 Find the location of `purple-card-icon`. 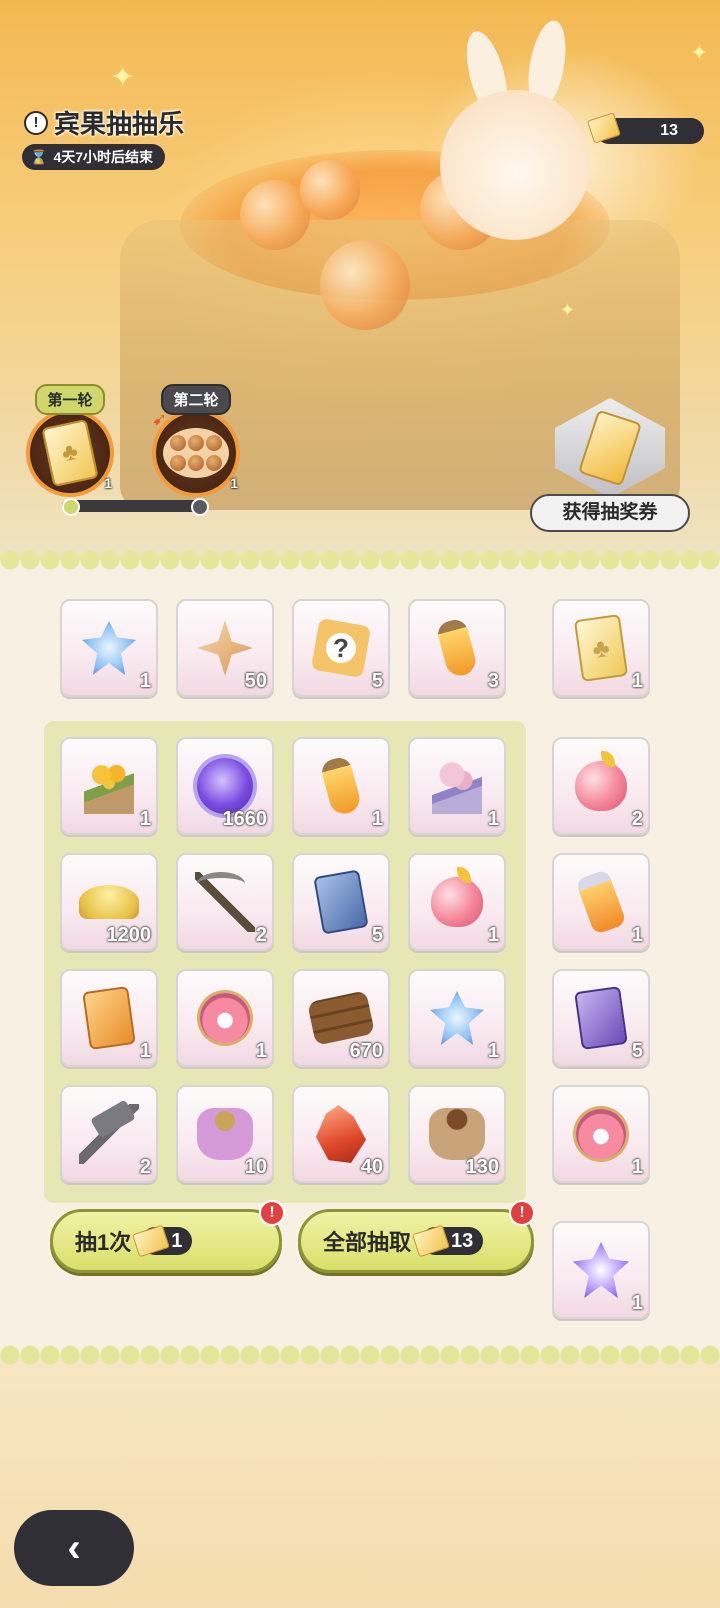

purple-card-icon is located at coordinates (601, 1018).